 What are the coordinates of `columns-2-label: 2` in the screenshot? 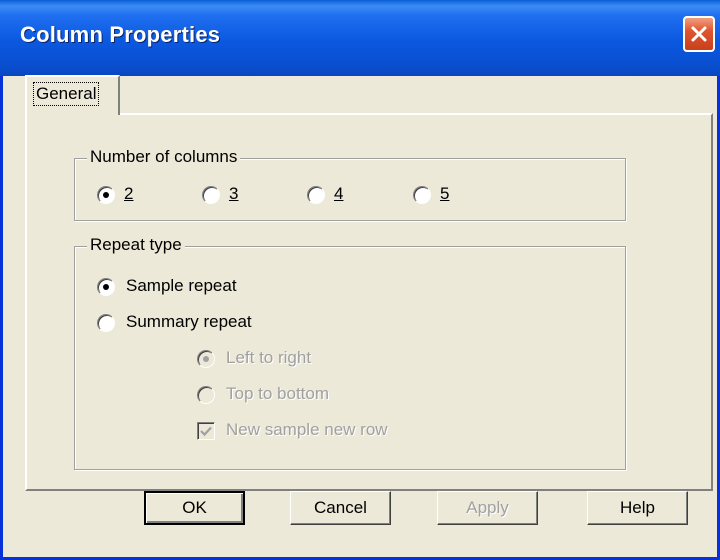 It's located at (128, 194).